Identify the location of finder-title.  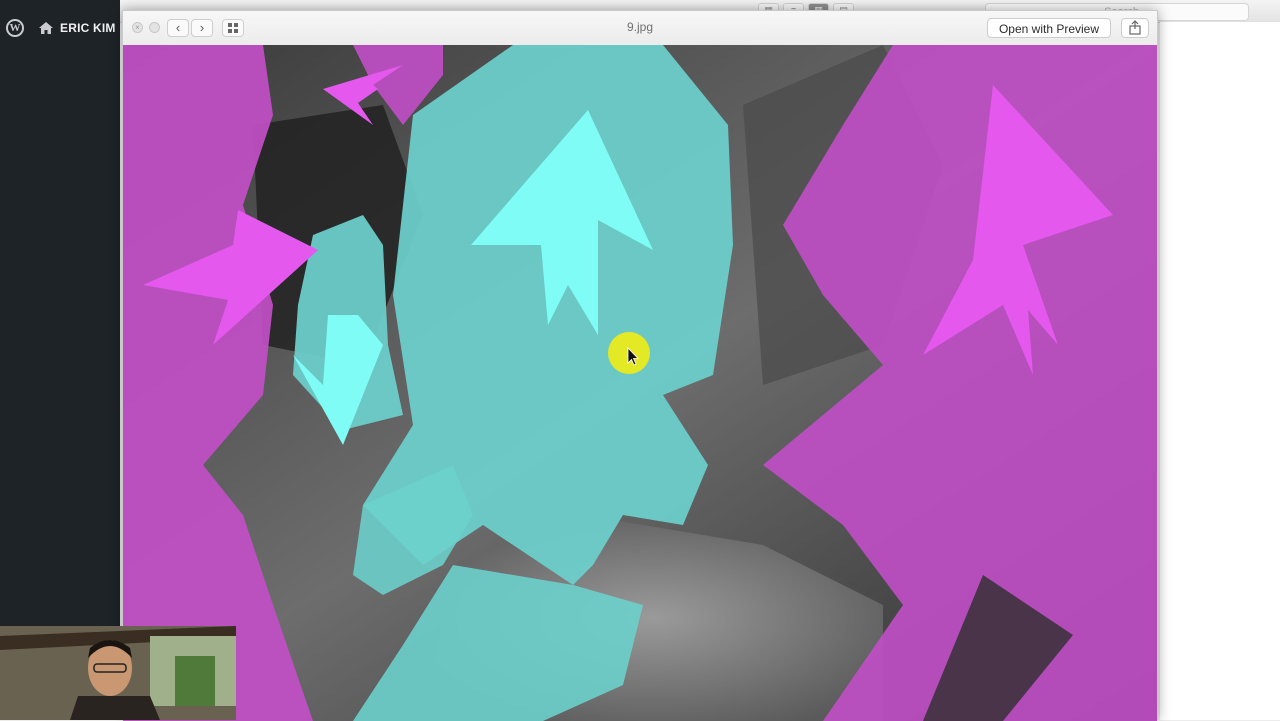
(620, 3).